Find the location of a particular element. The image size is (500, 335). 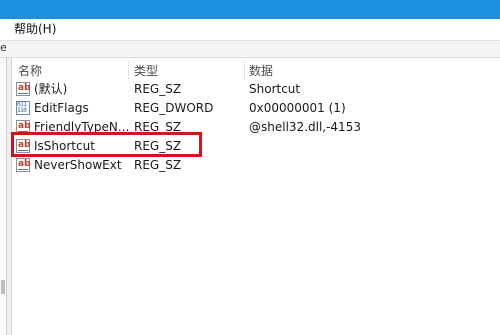

menu-help: 帮助(H) is located at coordinates (35, 29).